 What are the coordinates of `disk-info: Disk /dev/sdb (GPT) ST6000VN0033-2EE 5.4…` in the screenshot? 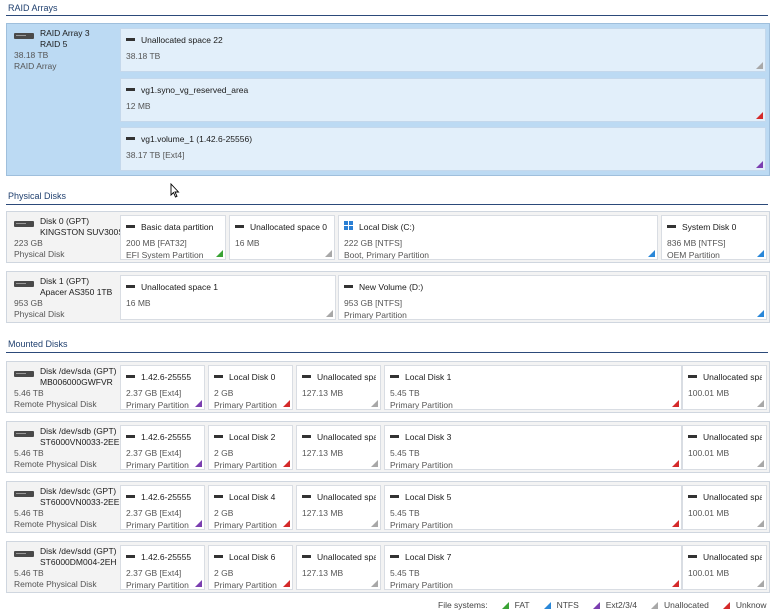 It's located at (68, 448).